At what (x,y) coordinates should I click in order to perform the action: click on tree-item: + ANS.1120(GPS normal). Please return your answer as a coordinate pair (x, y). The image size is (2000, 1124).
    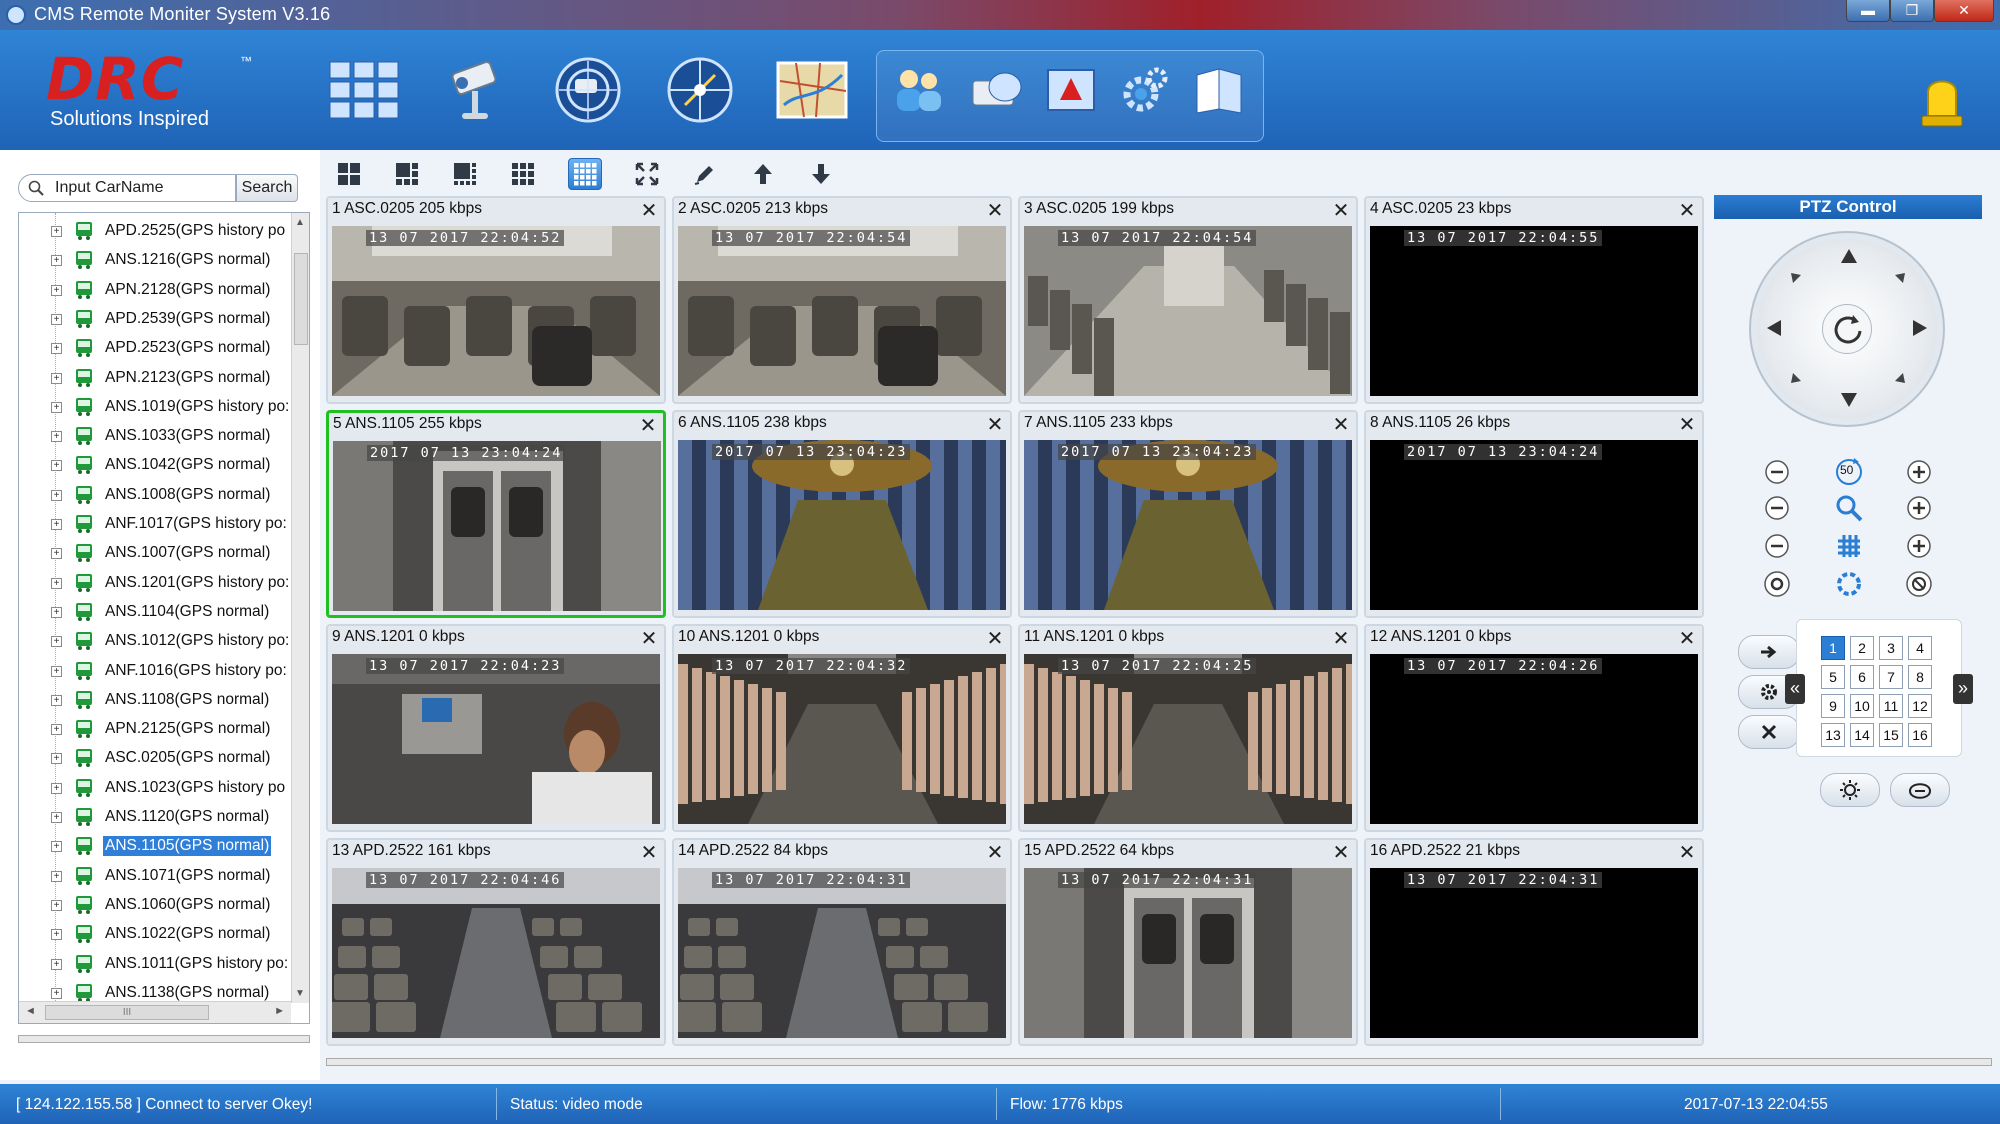
    Looking at the image, I should click on (154, 817).